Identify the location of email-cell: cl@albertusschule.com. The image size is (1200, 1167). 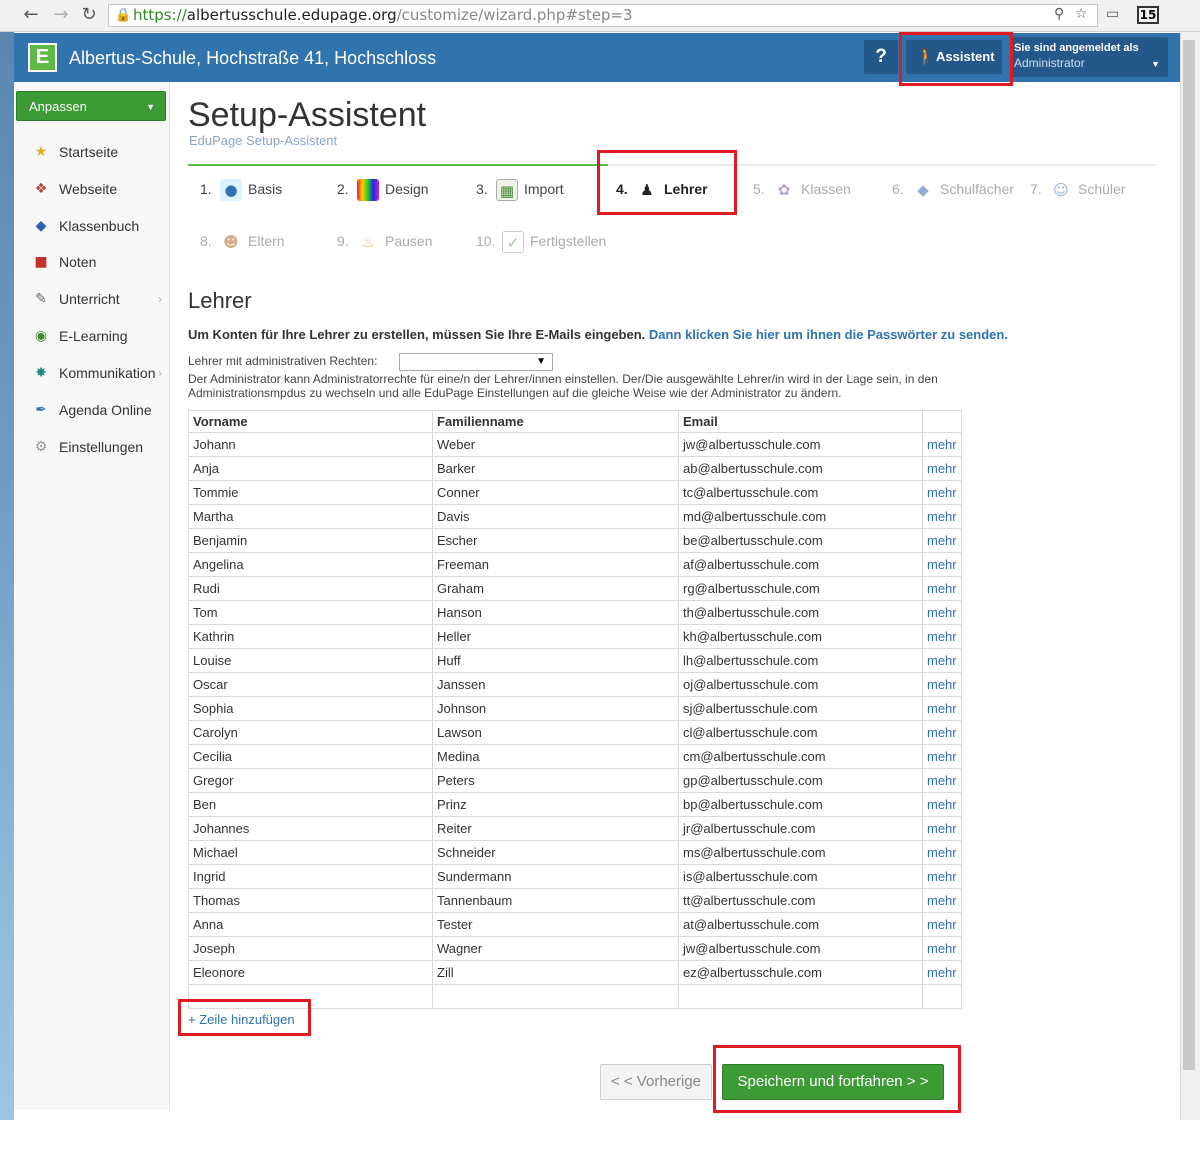
(800, 732).